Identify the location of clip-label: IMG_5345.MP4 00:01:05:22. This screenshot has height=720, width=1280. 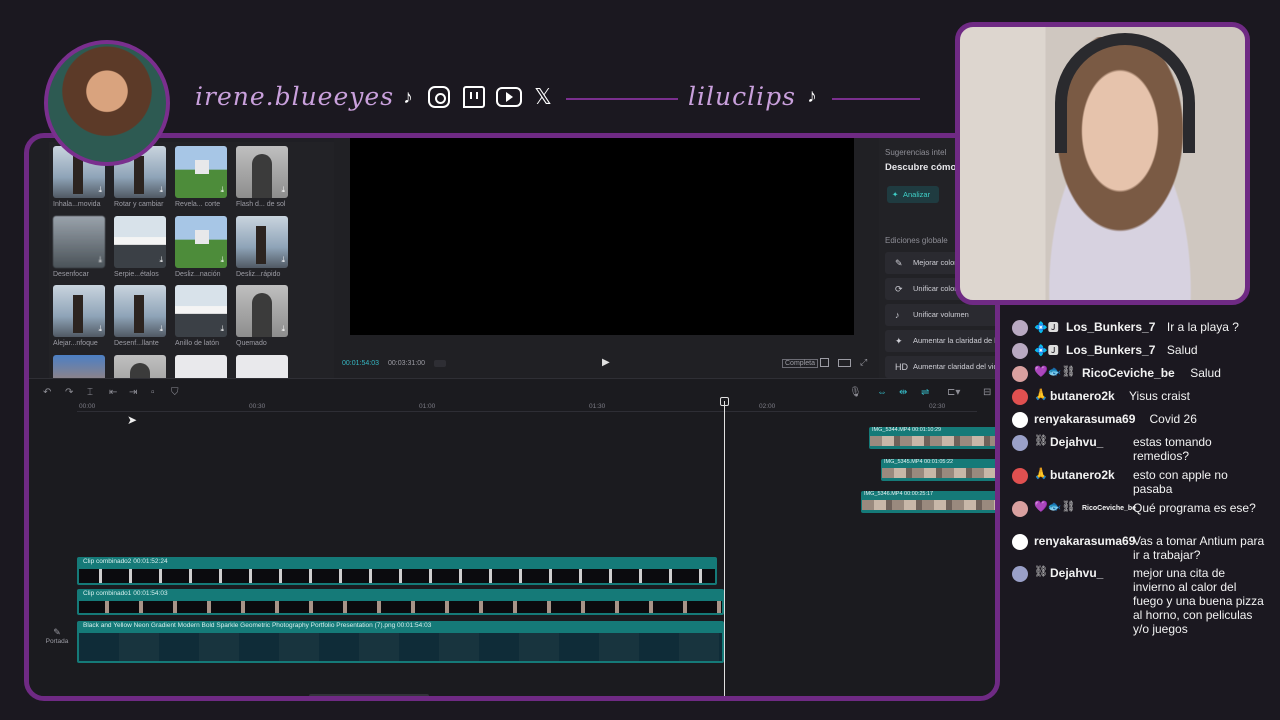
(919, 462).